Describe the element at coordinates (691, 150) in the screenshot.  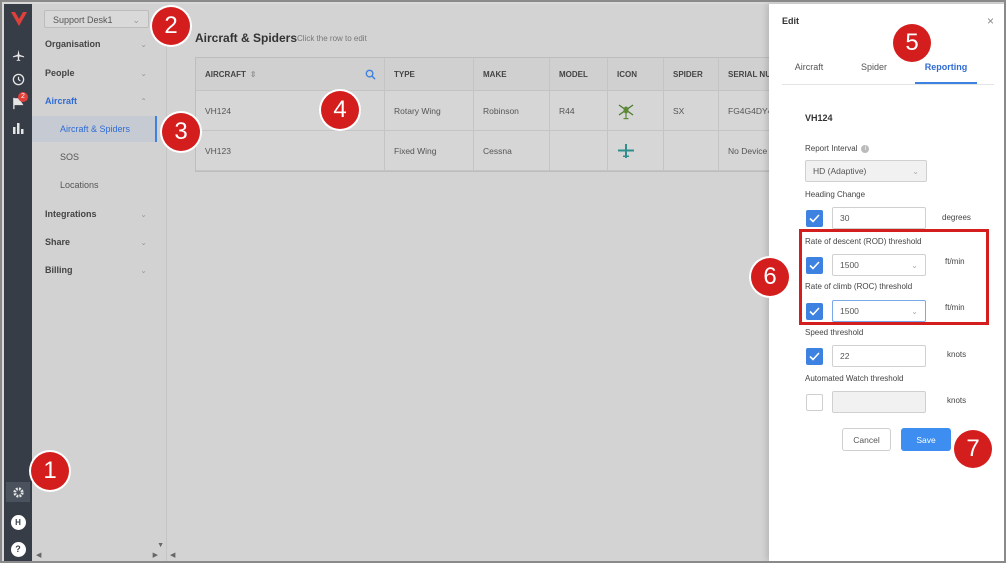
I see `cell-spider` at that location.